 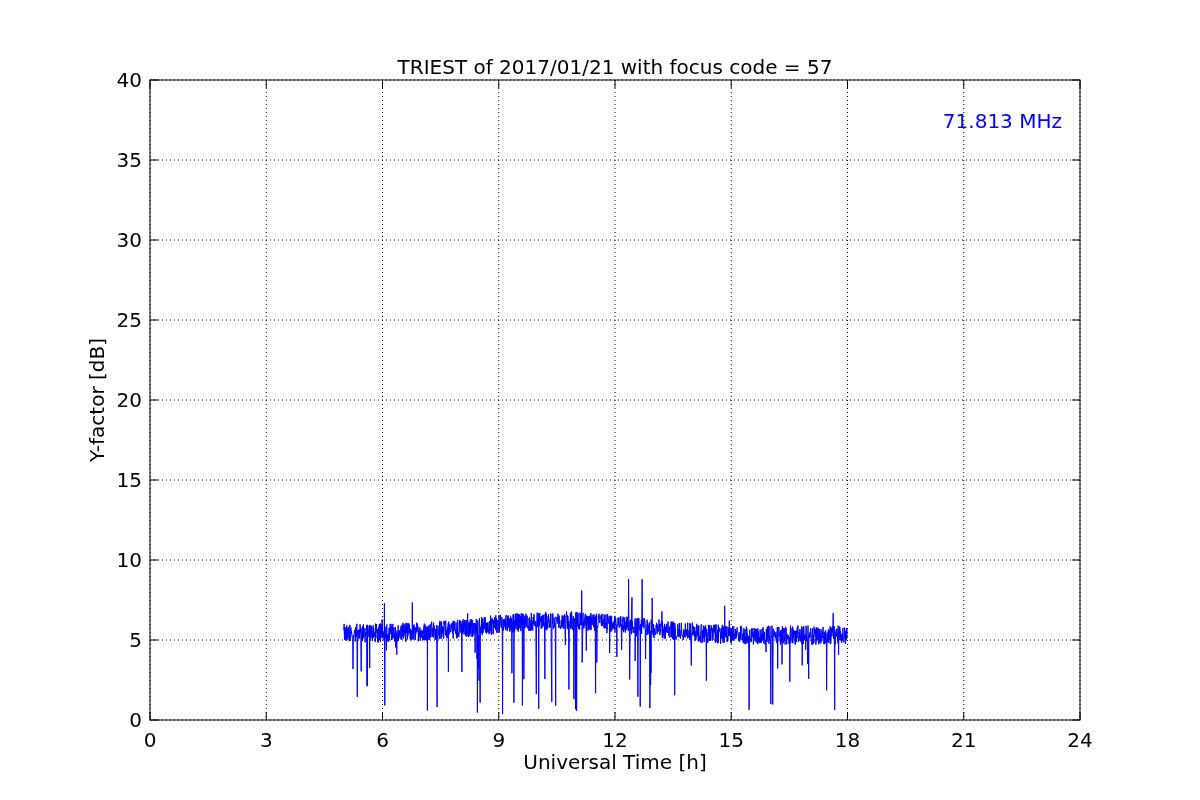 What do you see at coordinates (129, 80) in the screenshot?
I see `y-tick-label: 40` at bounding box center [129, 80].